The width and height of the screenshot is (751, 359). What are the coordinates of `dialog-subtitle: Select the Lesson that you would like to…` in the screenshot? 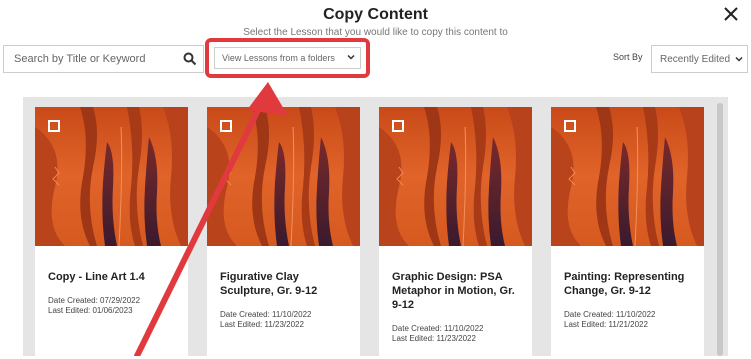 It's located at (375, 32).